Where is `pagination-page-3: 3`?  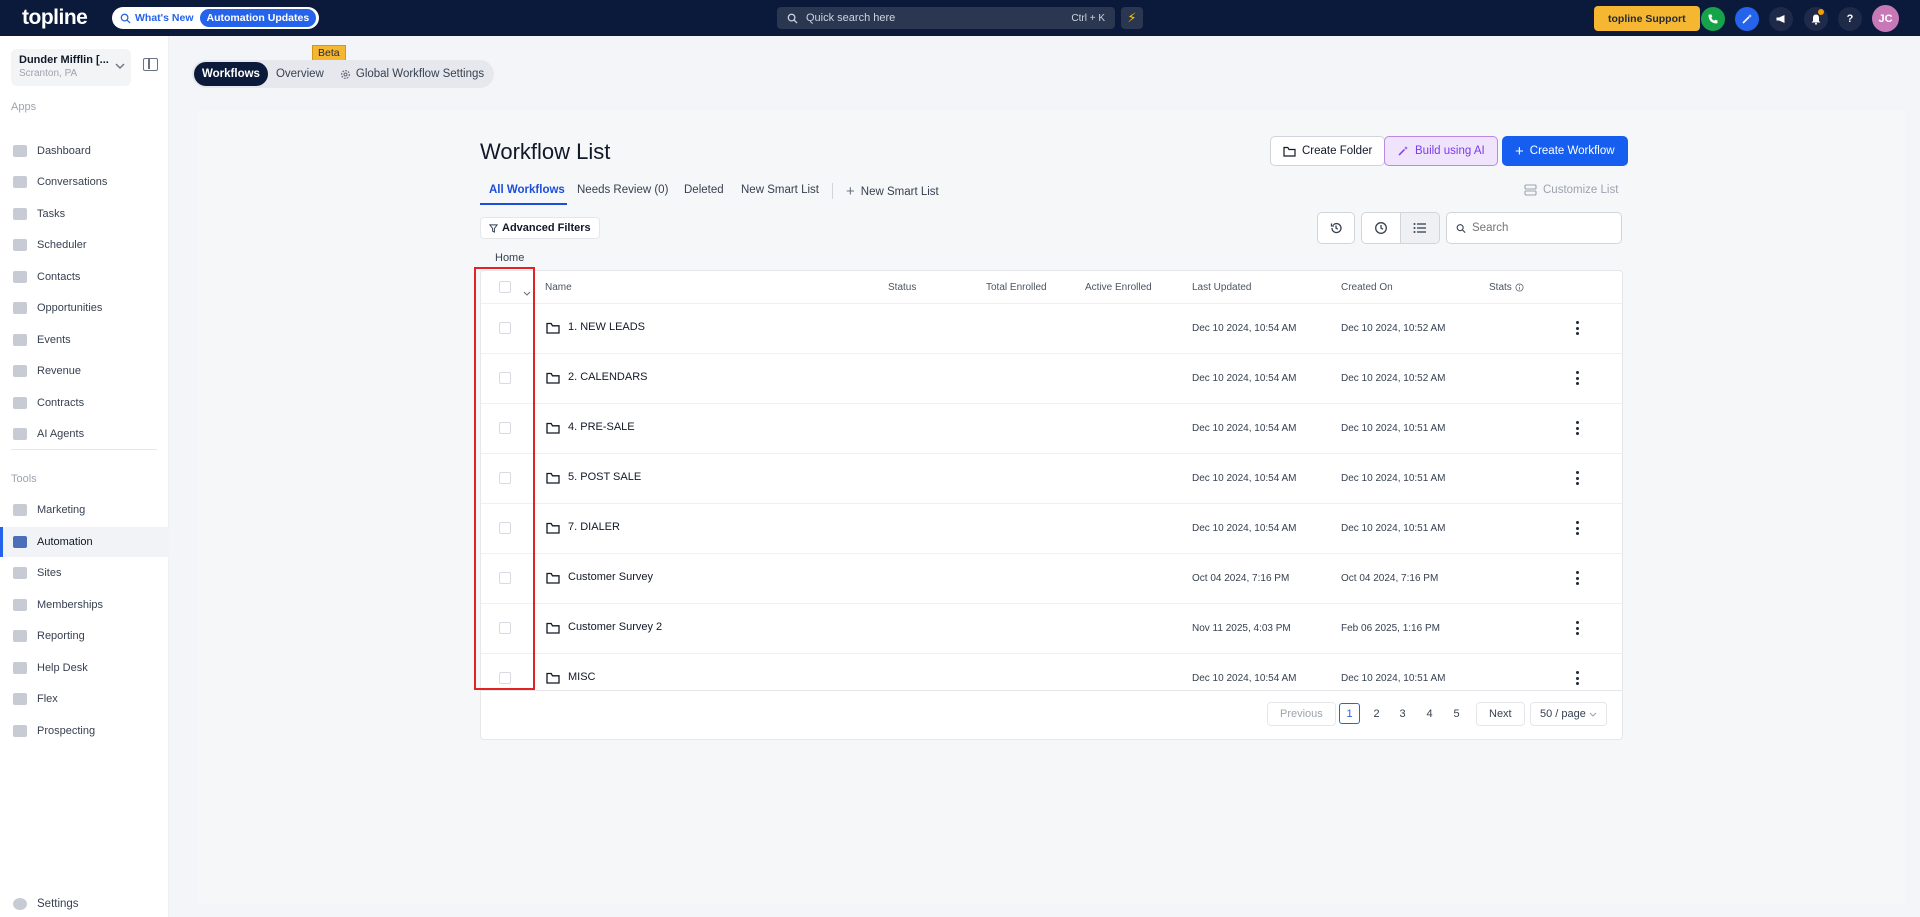
pagination-page-3: 3 is located at coordinates (1402, 714).